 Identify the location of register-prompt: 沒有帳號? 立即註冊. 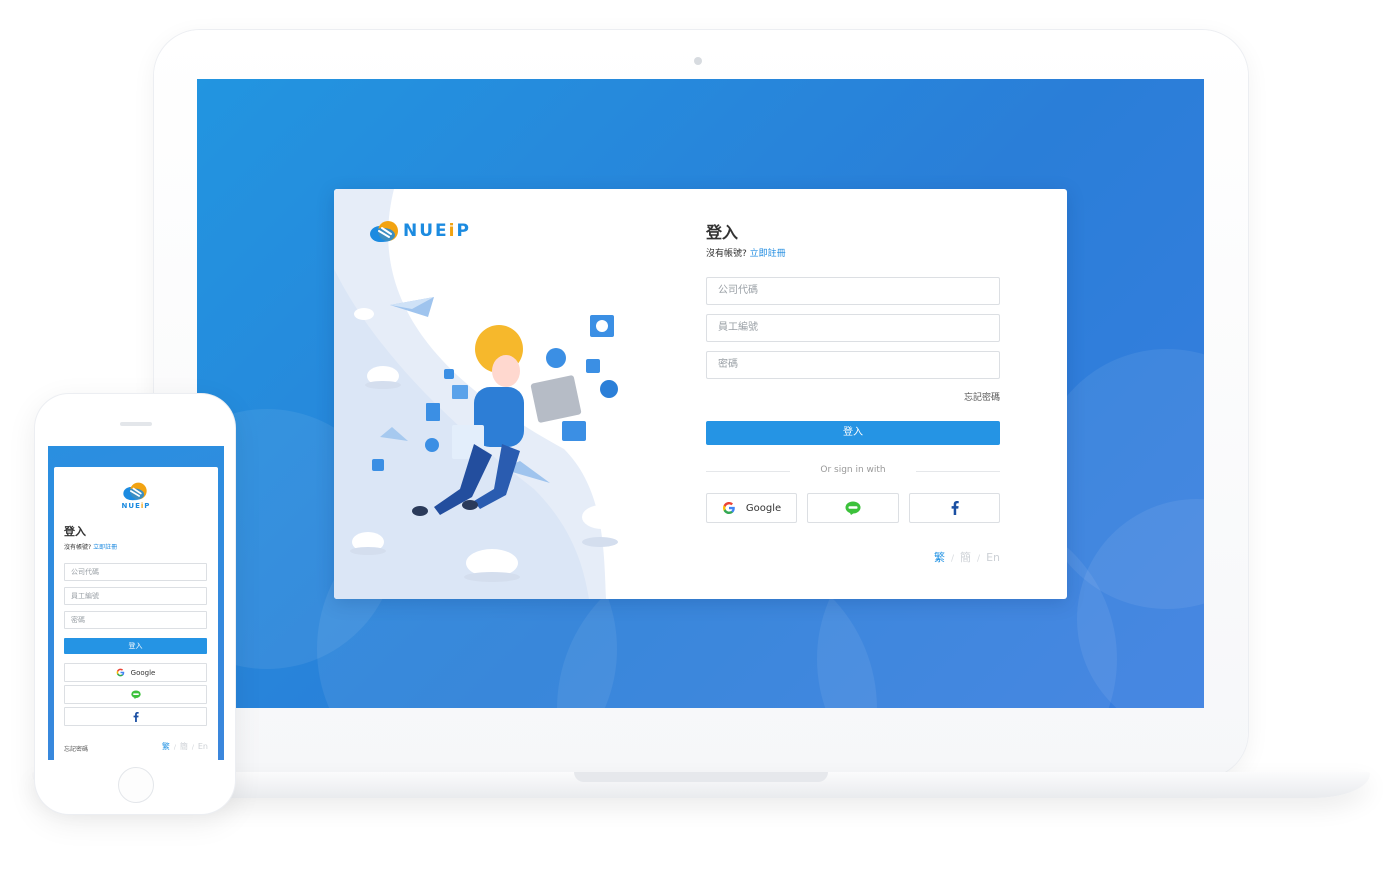
(746, 252).